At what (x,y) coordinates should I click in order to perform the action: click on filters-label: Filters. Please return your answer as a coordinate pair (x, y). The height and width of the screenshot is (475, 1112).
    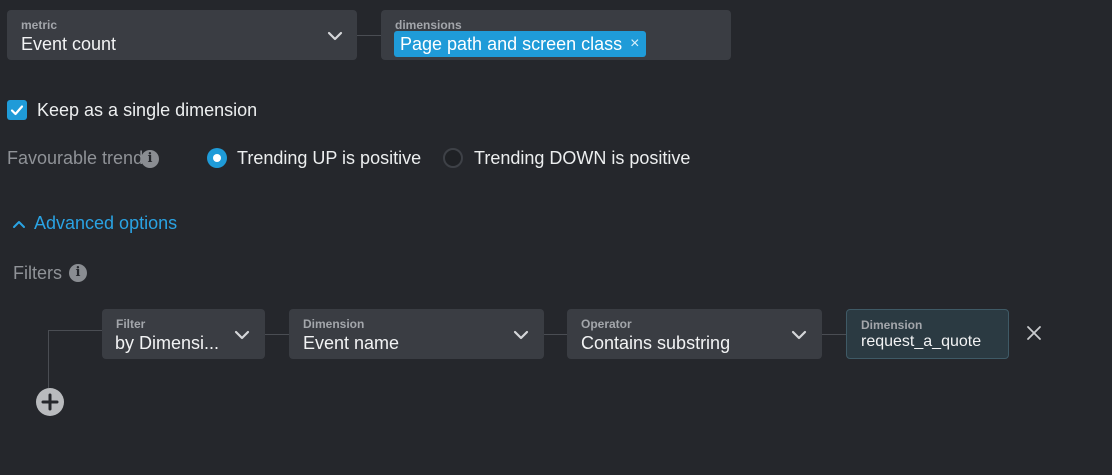
    Looking at the image, I should click on (37, 273).